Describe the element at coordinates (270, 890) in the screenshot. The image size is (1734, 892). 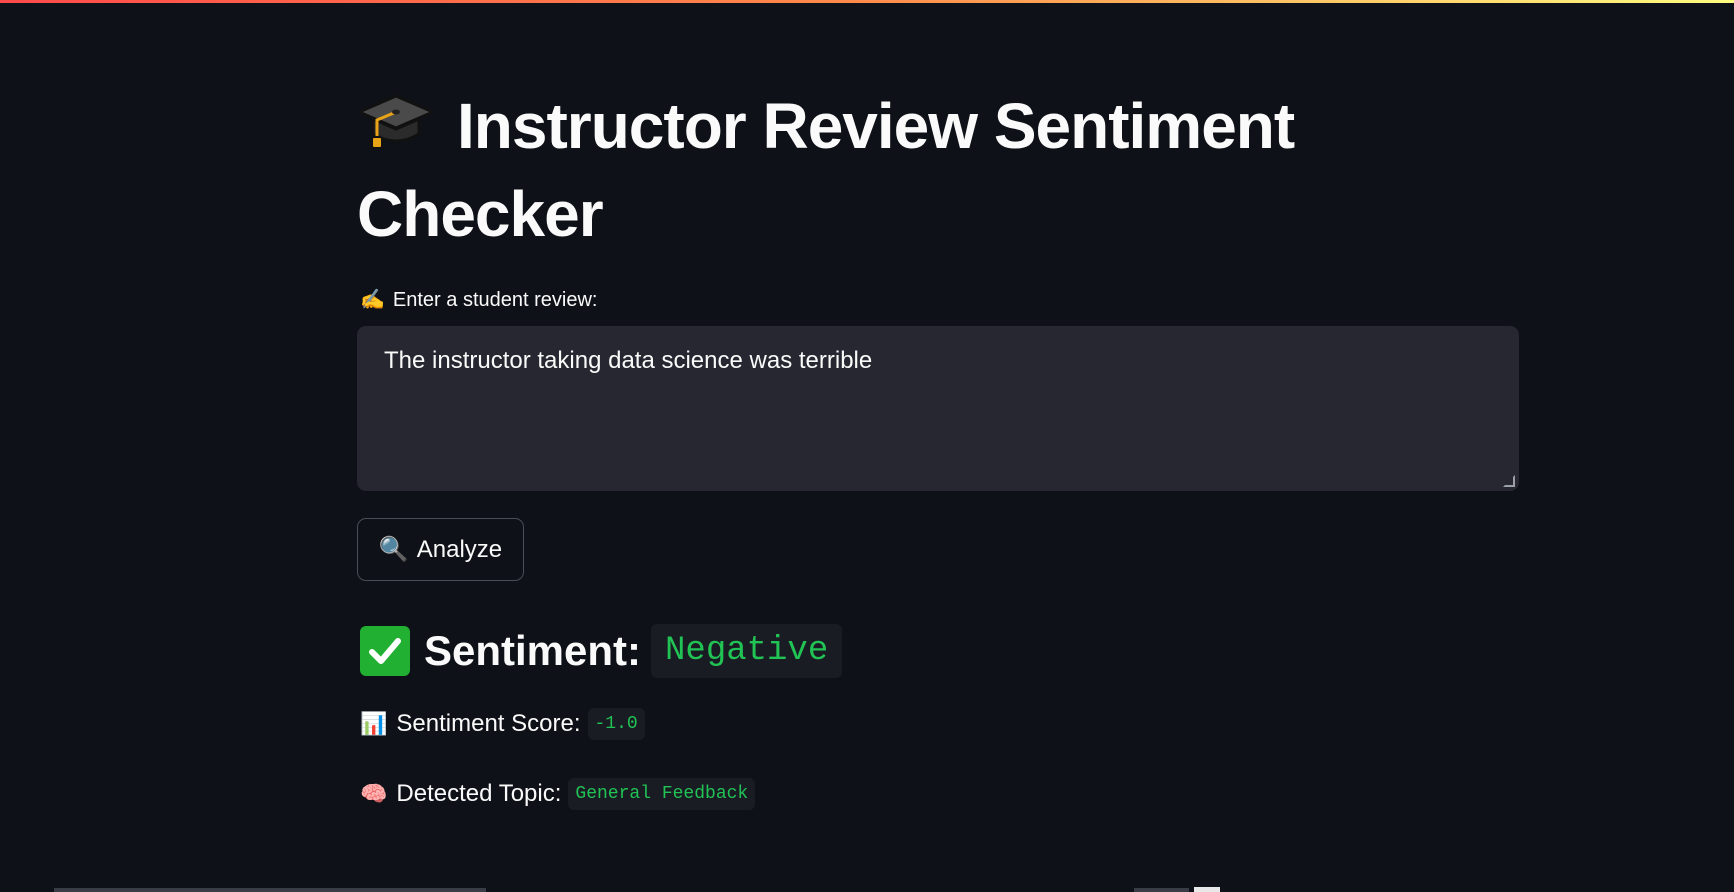
I see `horizontal-scrollbar` at that location.